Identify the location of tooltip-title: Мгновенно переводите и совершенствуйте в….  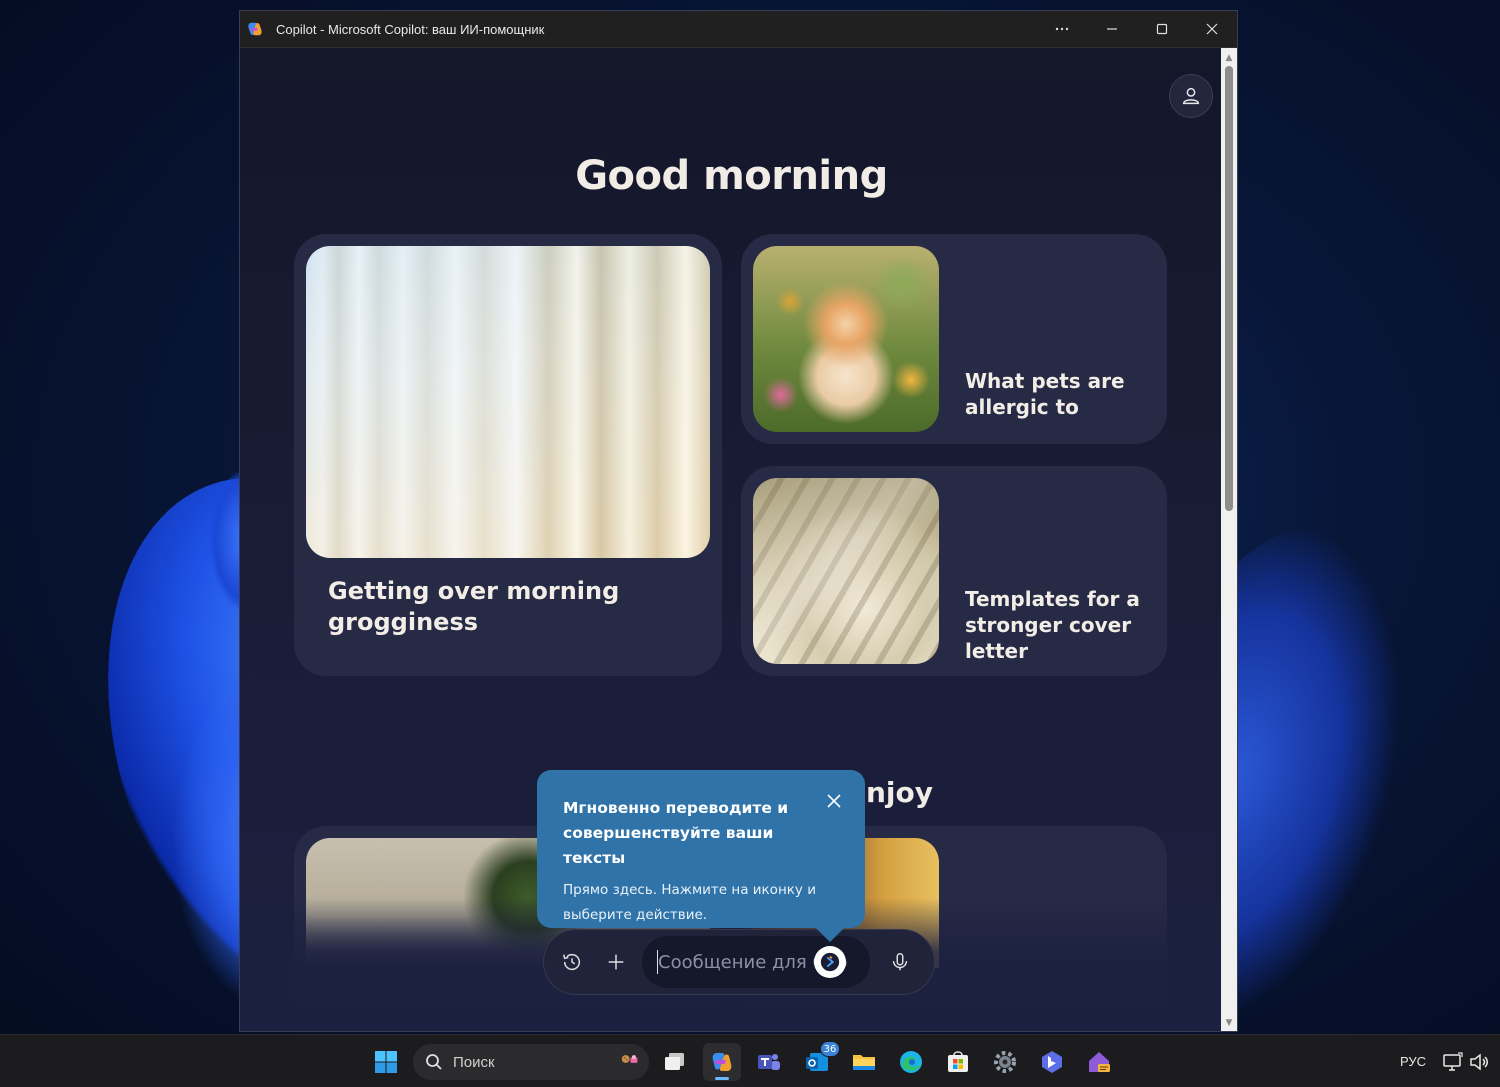
(676, 833).